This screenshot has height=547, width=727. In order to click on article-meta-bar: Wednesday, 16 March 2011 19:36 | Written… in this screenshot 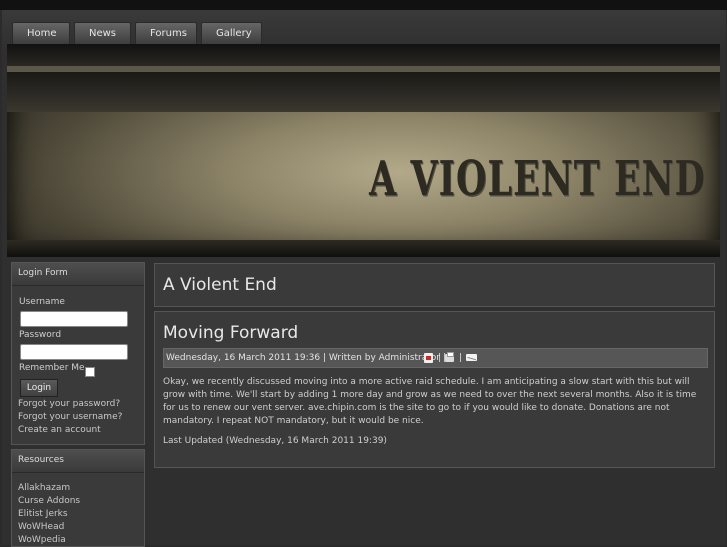, I will do `click(435, 358)`.